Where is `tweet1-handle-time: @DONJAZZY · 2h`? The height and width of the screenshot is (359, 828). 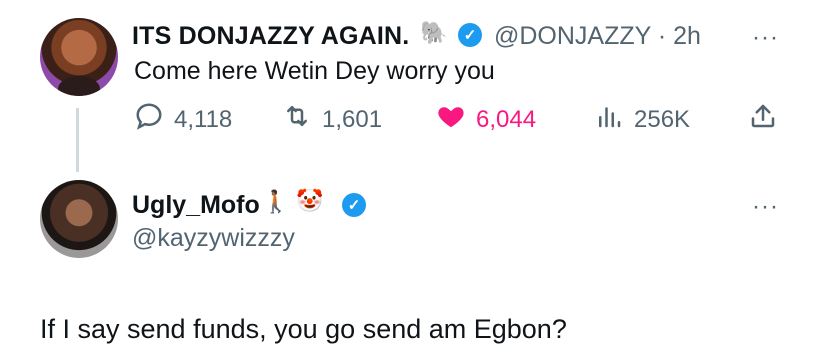 tweet1-handle-time: @DONJAZZY · 2h is located at coordinates (597, 36).